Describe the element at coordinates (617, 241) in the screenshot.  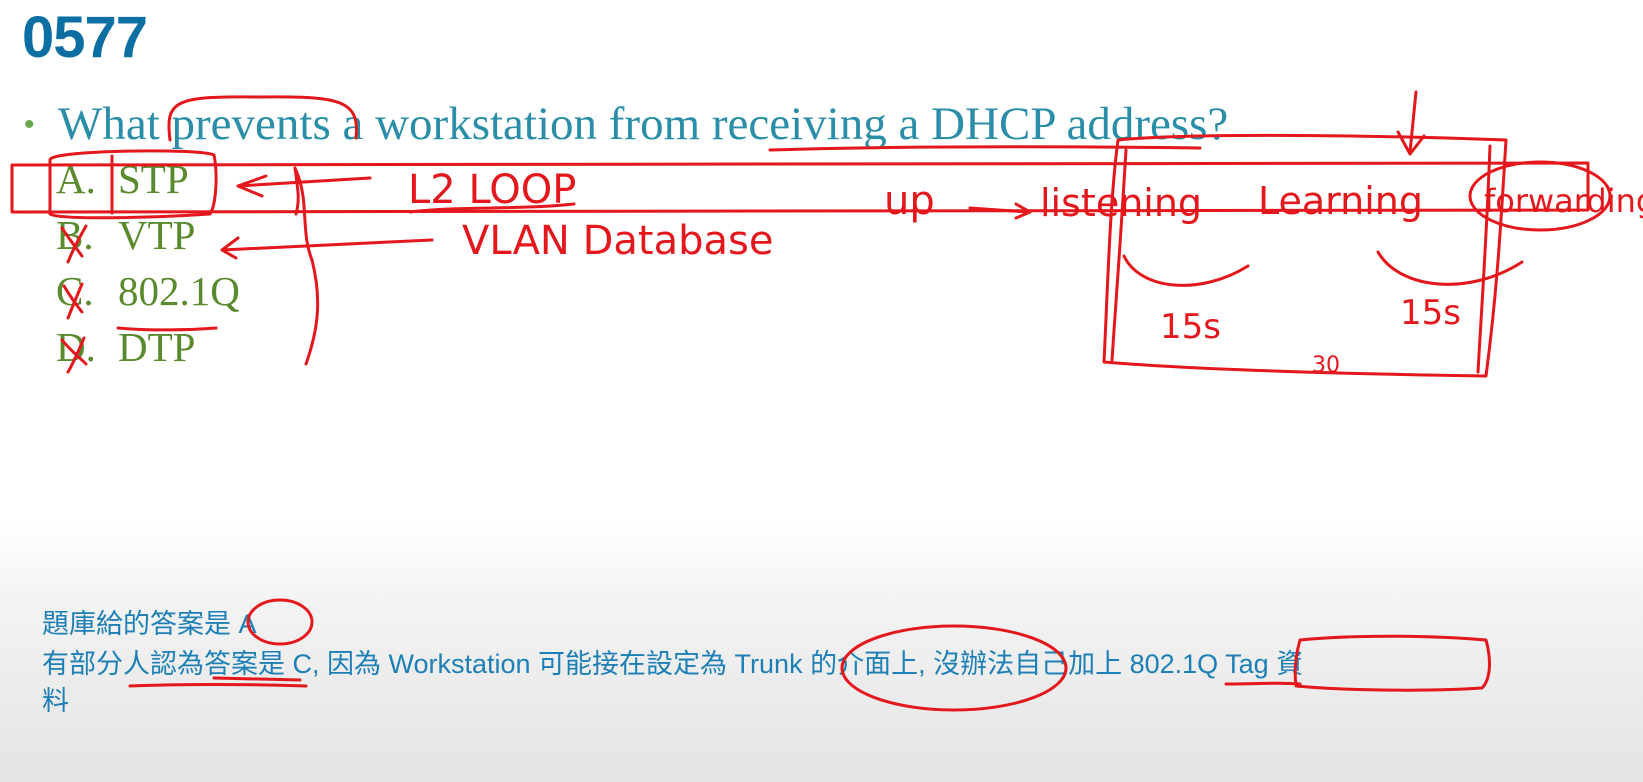
I see `vlan-database-label: VLAN Database` at that location.